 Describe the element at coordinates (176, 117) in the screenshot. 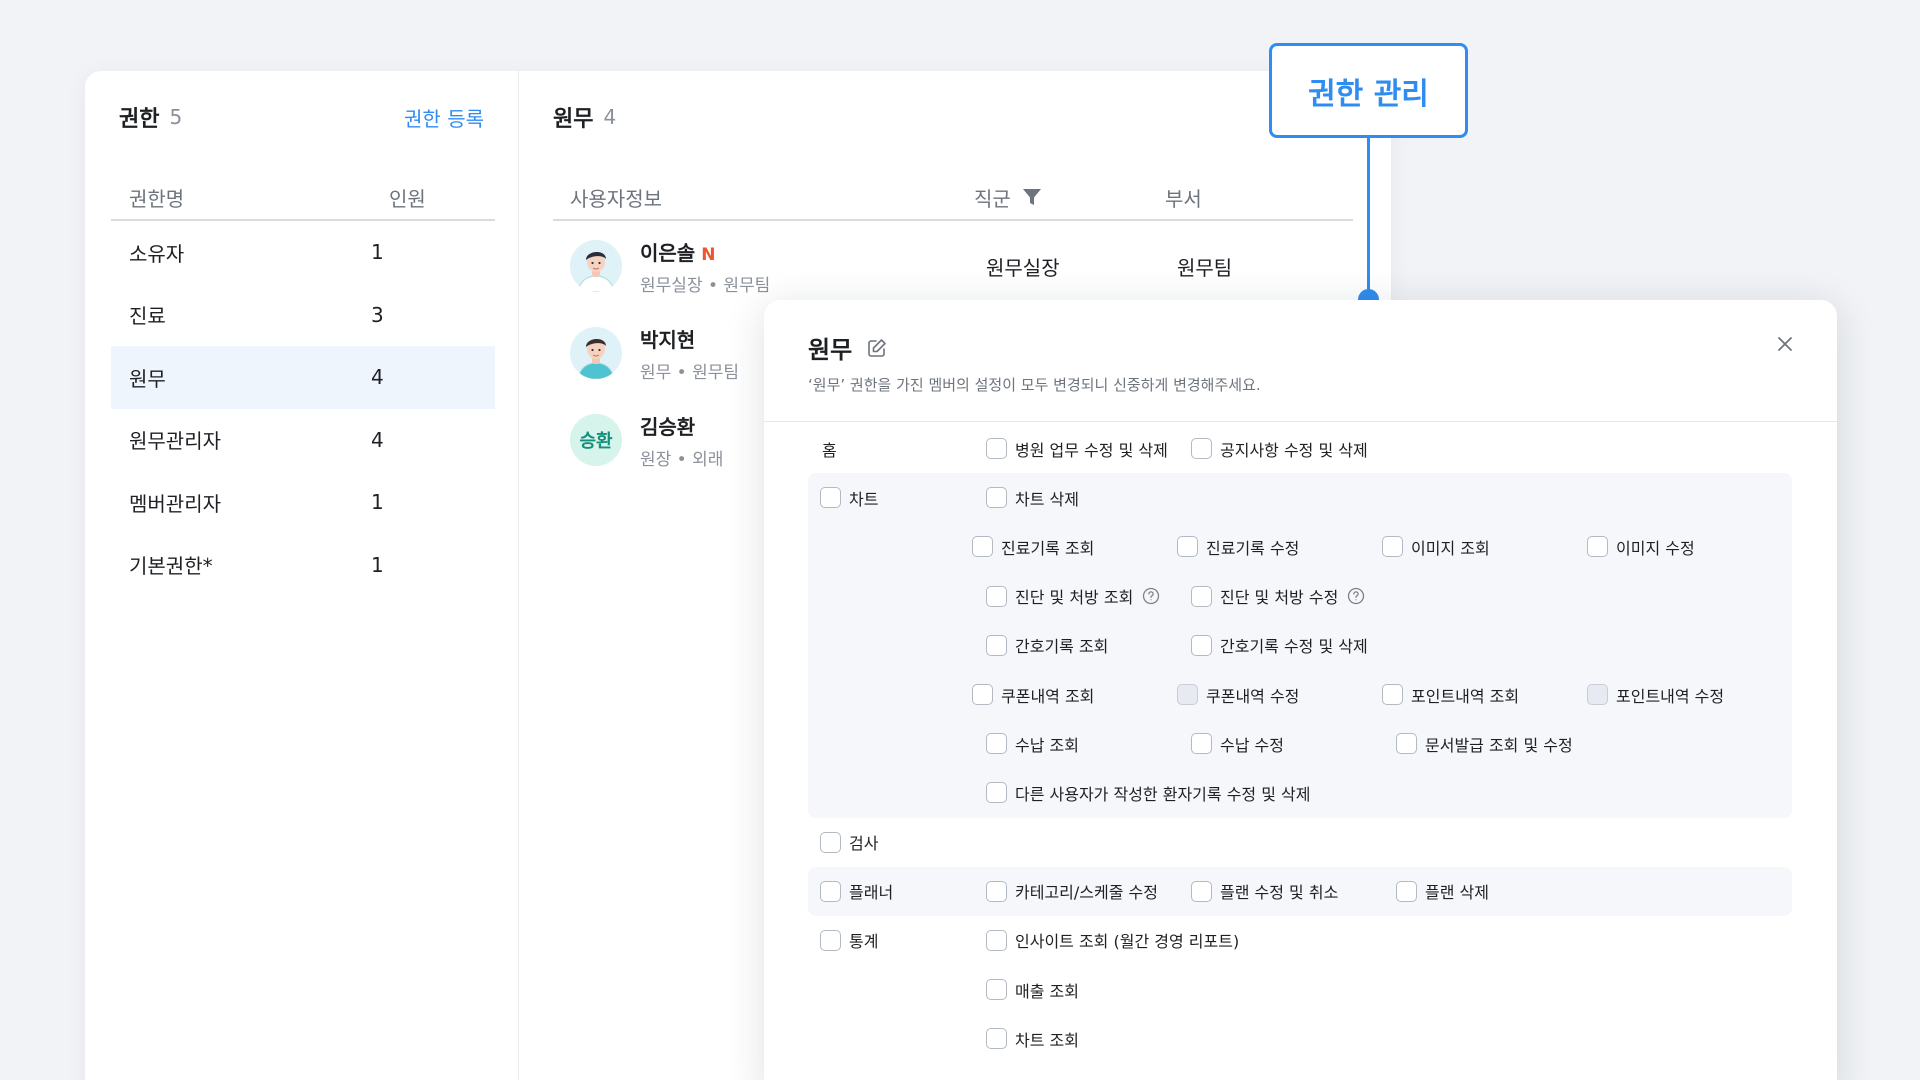

I see `roles-count: 5` at that location.